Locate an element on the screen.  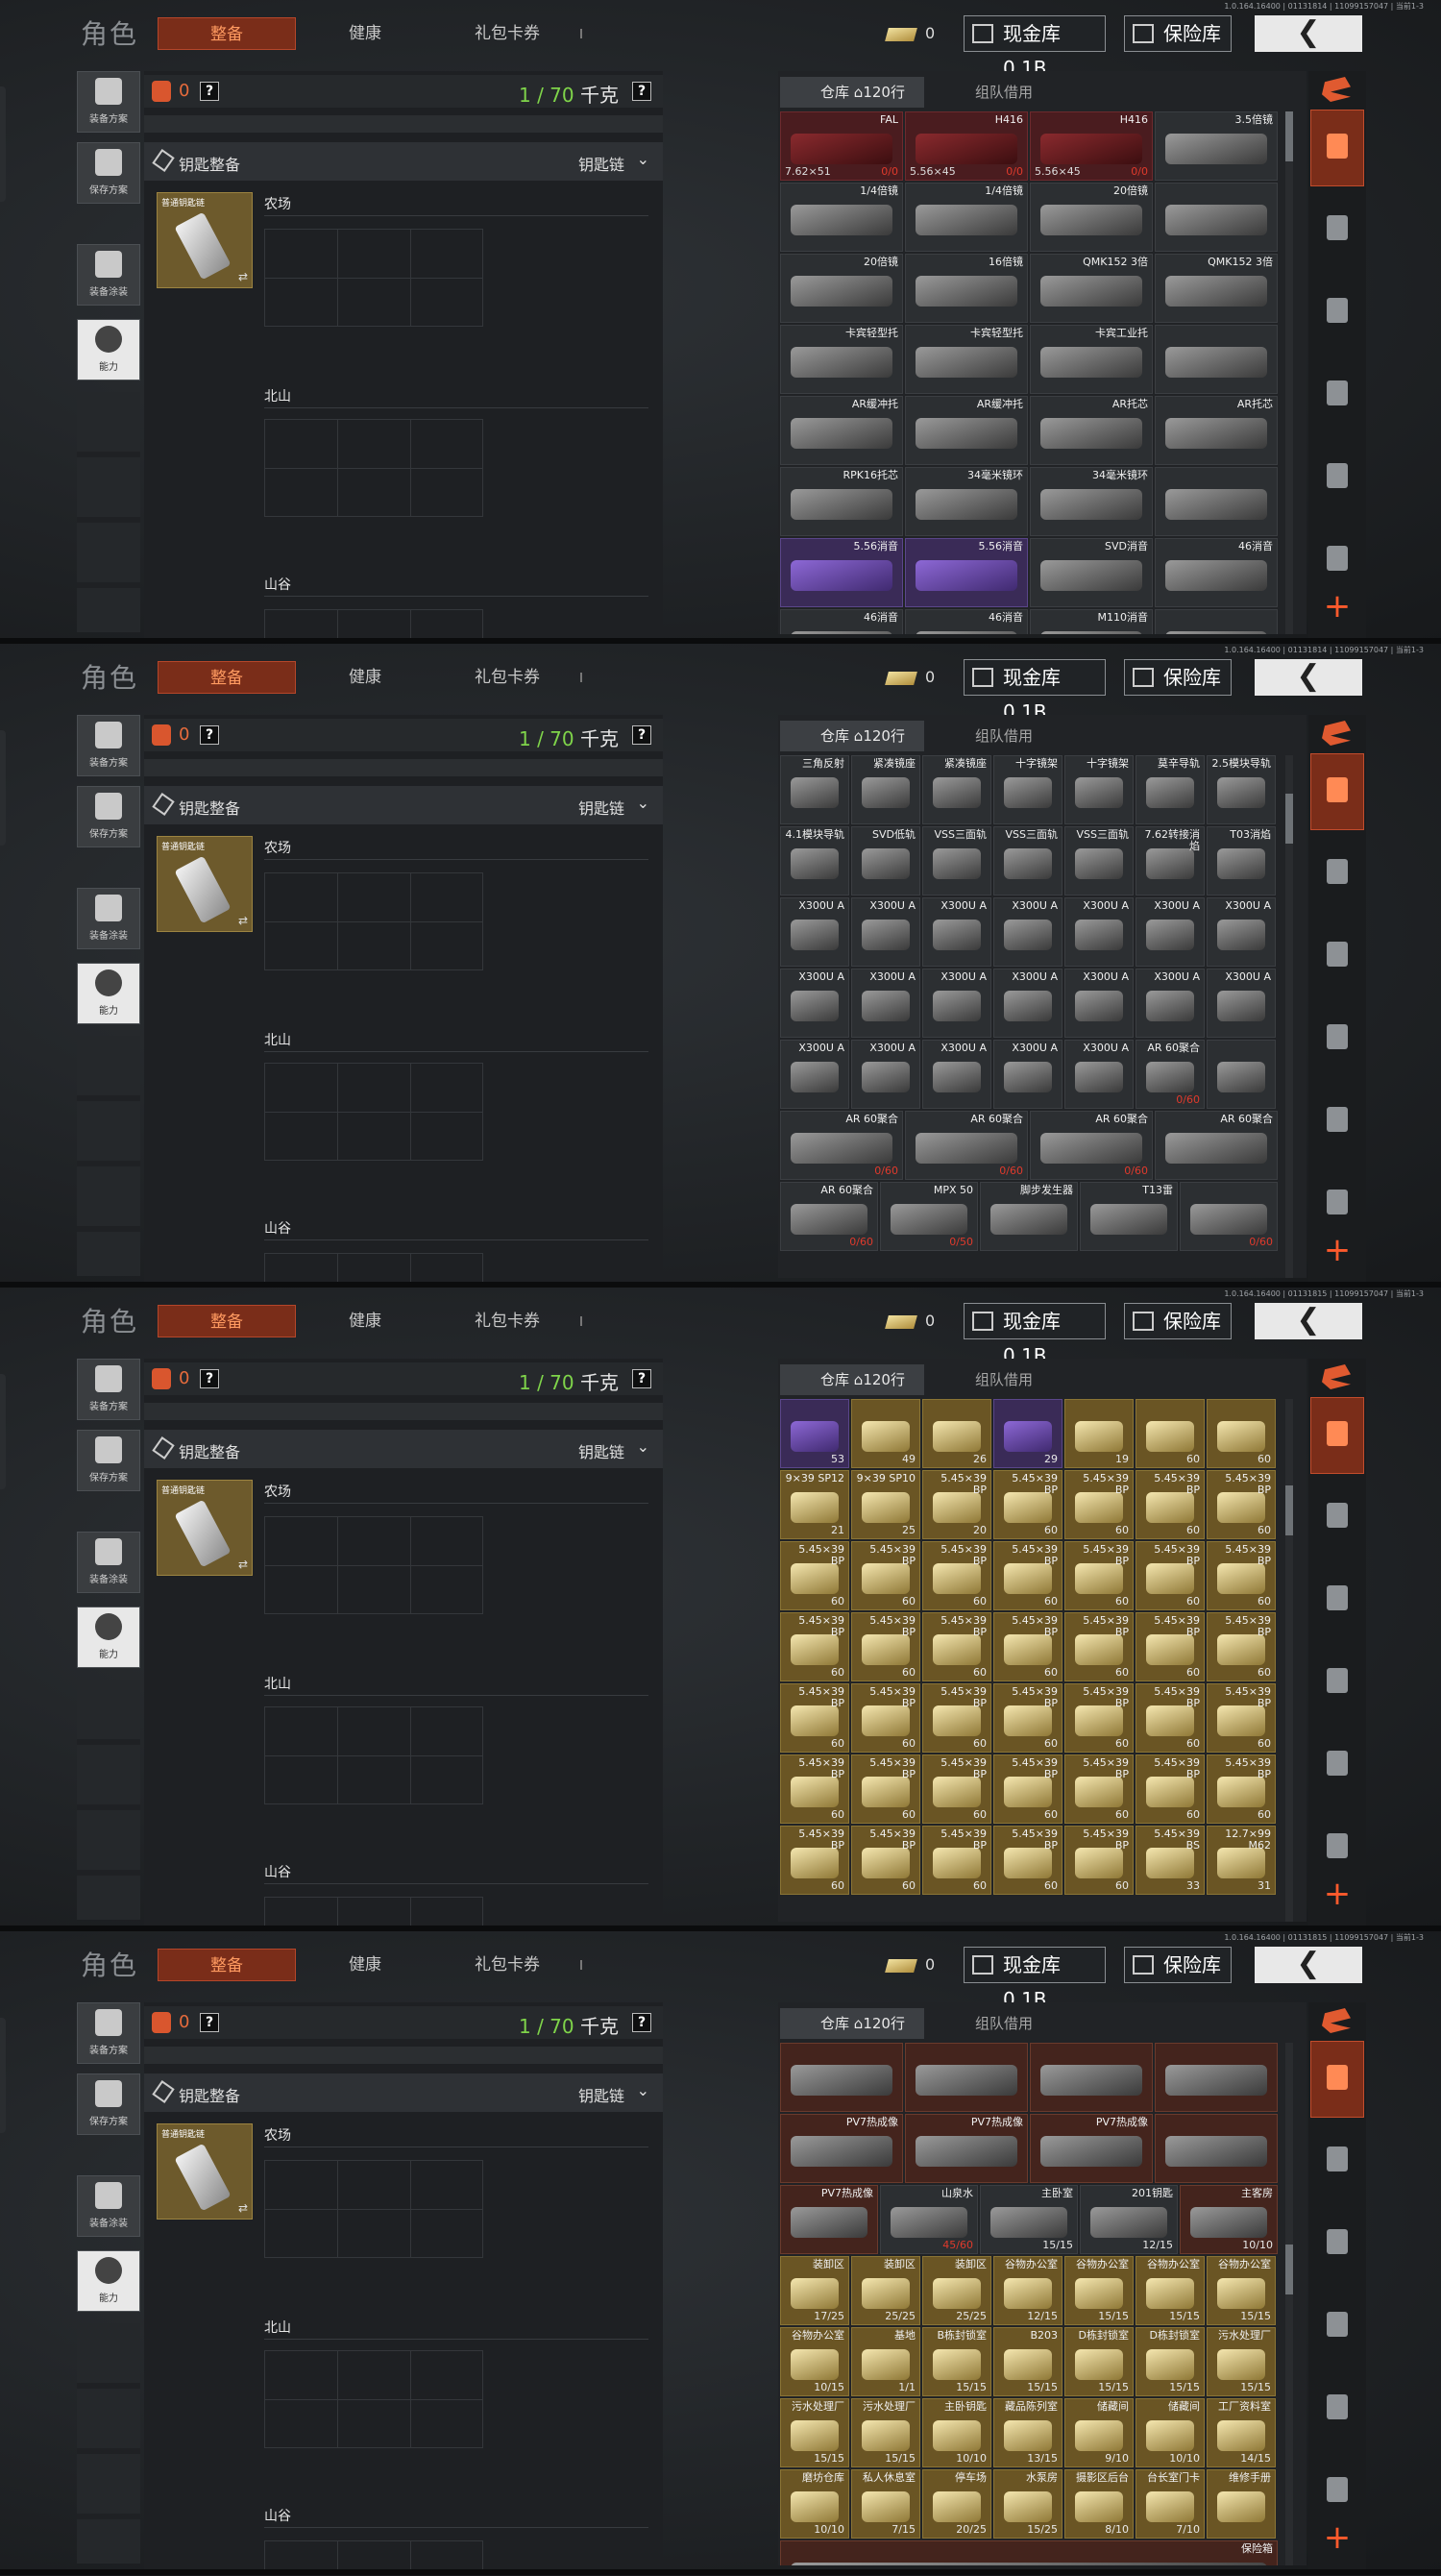
storage-item: MPX 50 0/50 is located at coordinates (929, 1216).